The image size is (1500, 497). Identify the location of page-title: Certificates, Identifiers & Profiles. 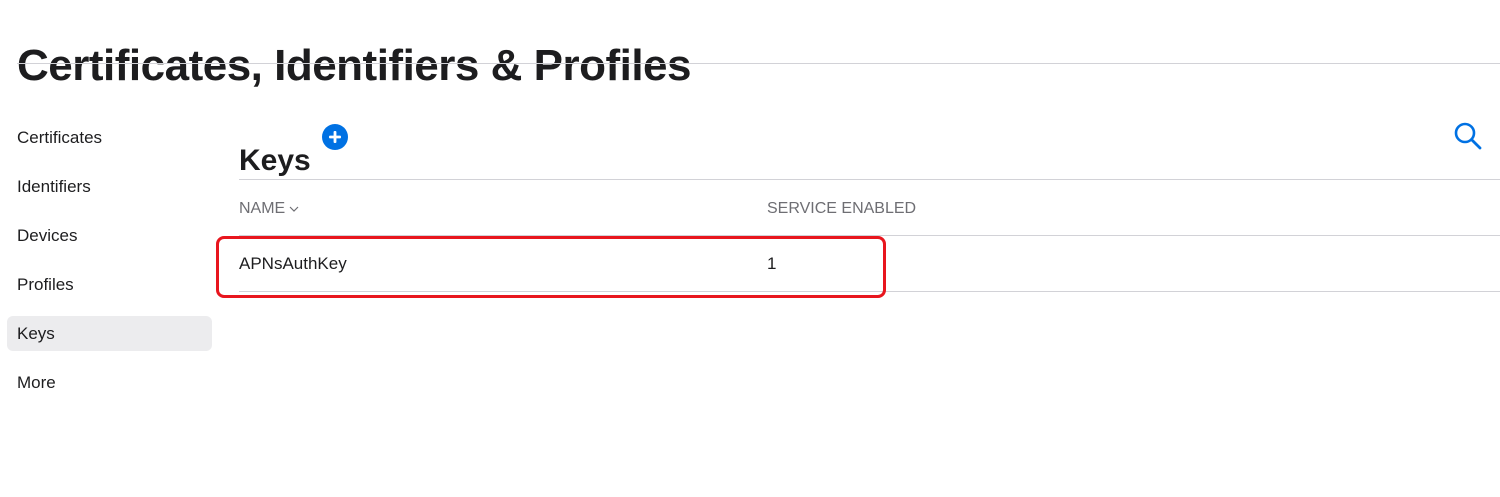
(354, 66).